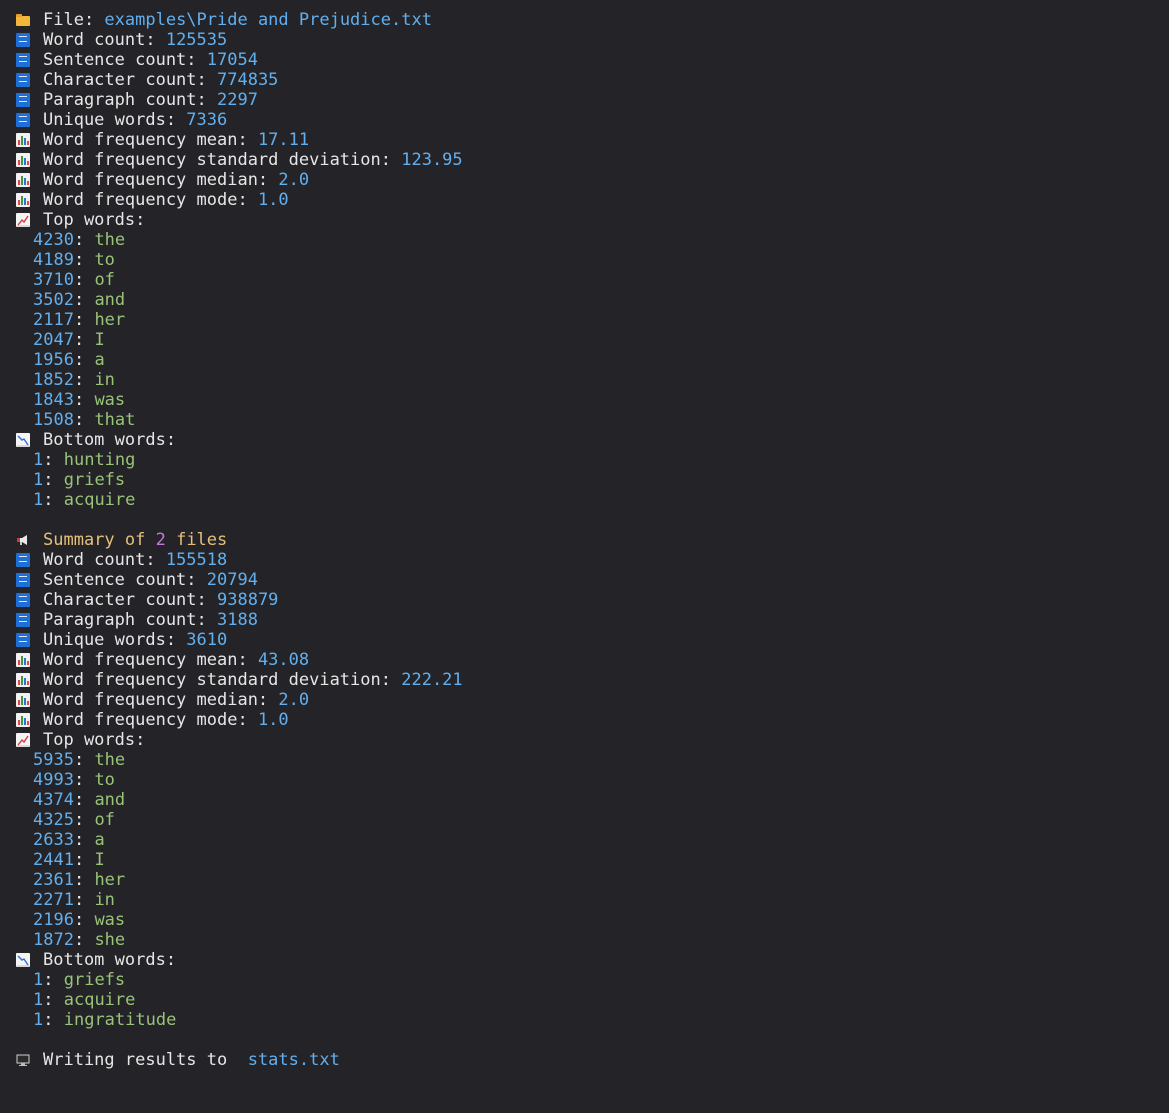 This screenshot has height=1113, width=1169. I want to click on word-text: of, so click(104, 280).